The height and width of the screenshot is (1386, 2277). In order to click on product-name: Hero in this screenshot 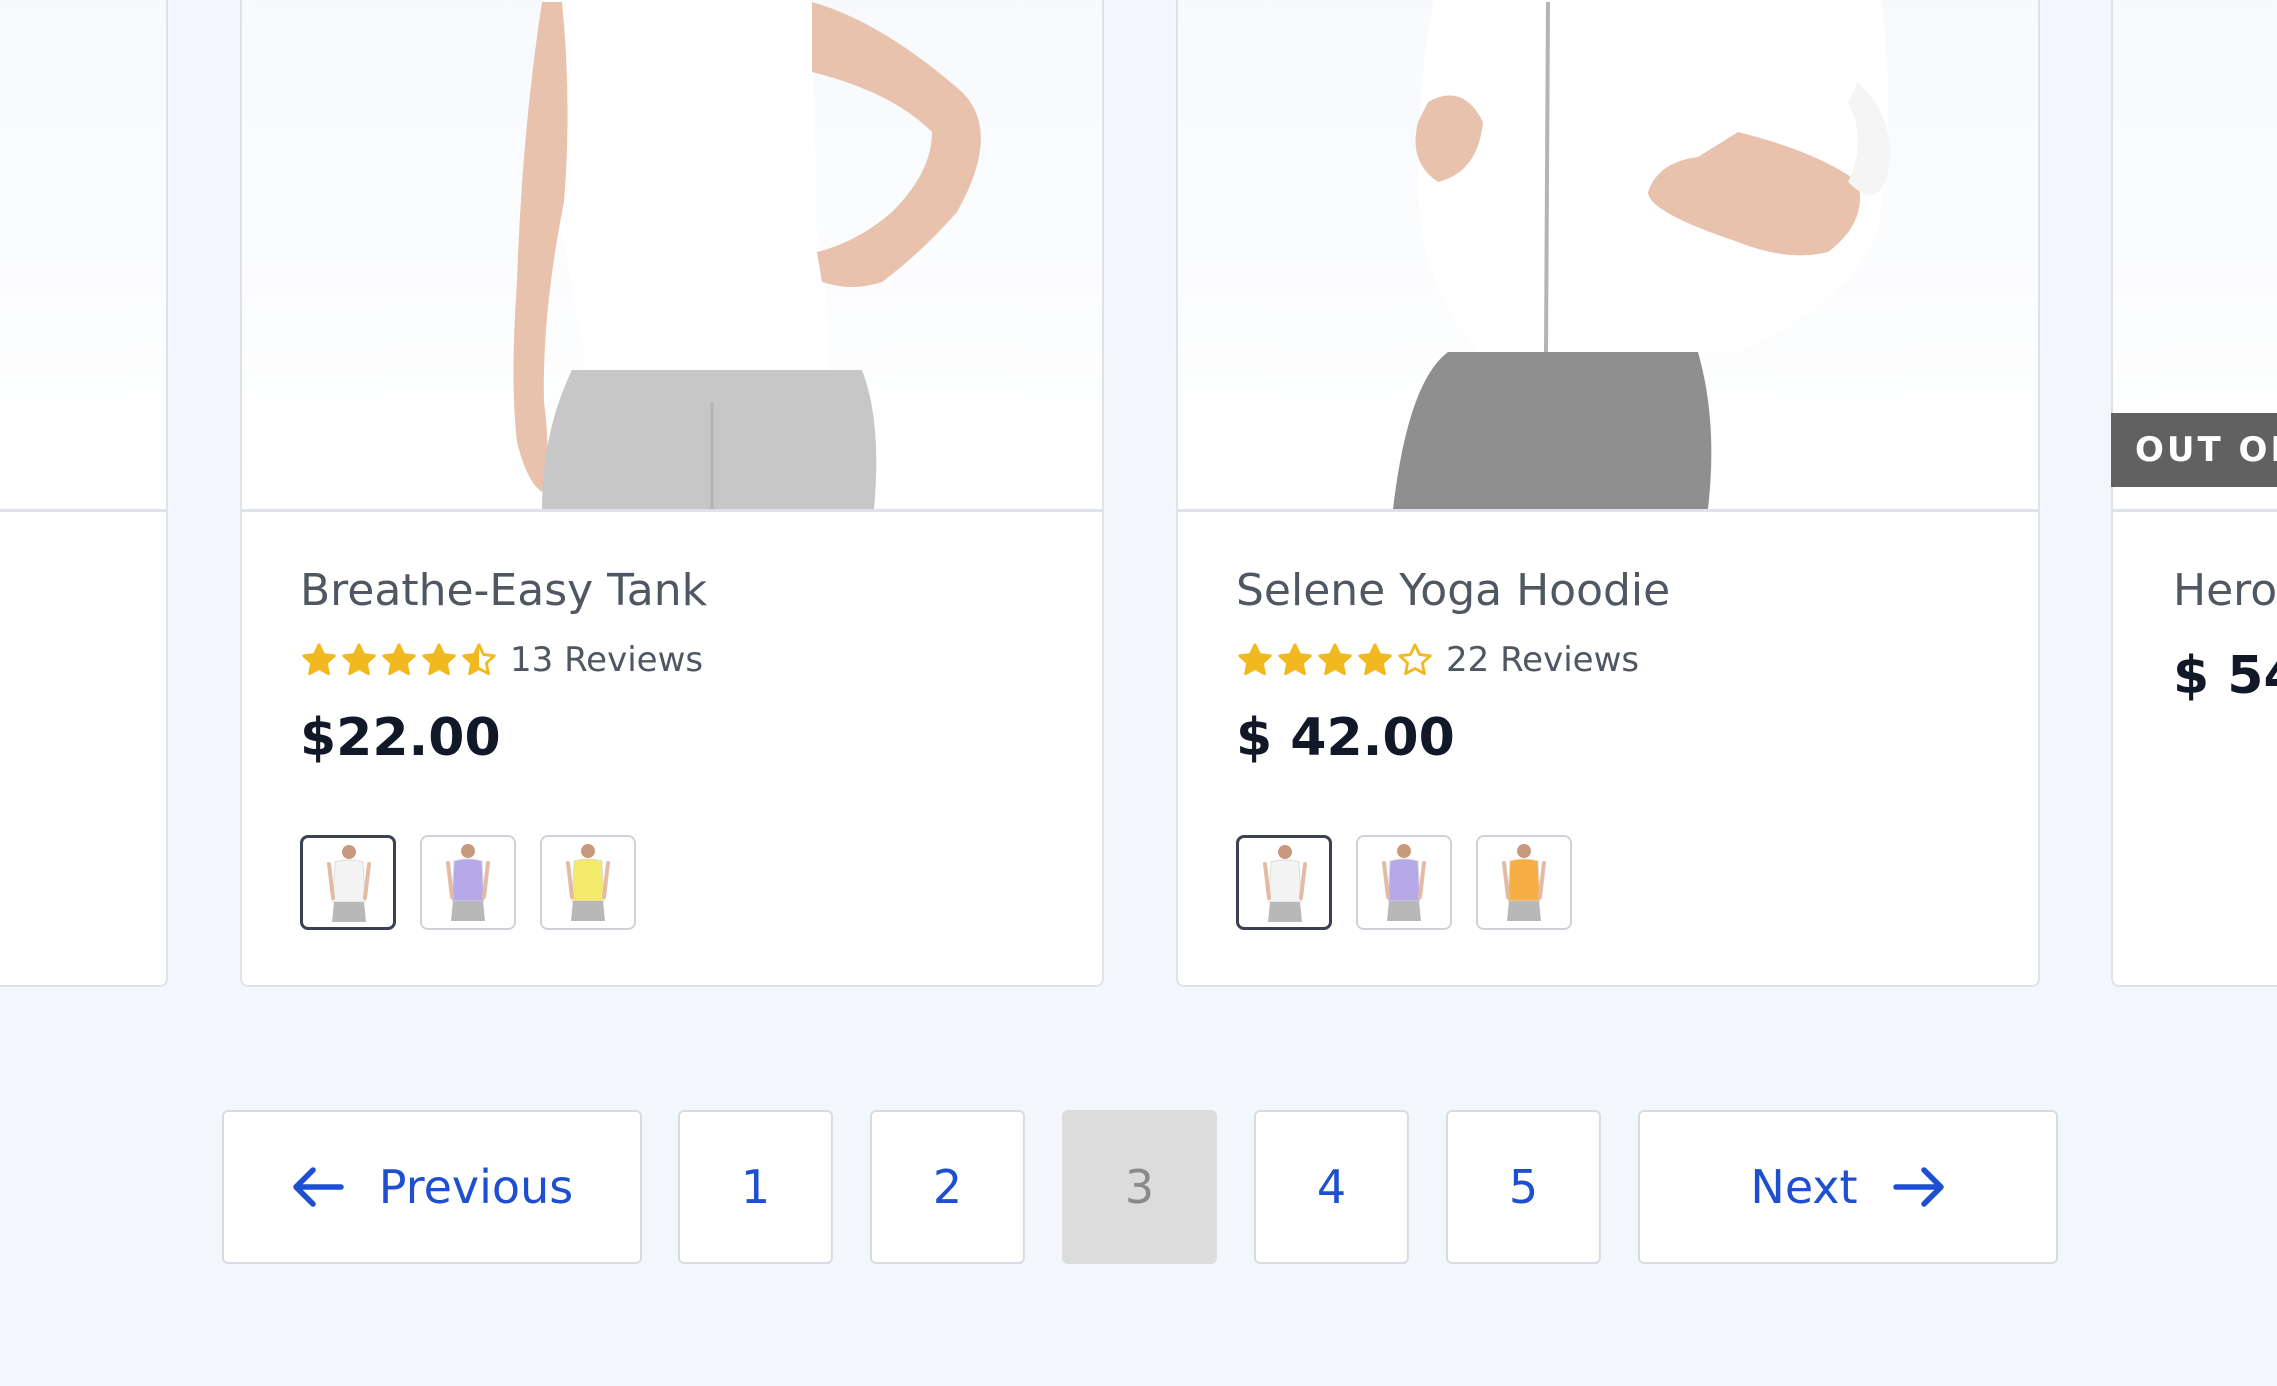, I will do `click(2225, 590)`.